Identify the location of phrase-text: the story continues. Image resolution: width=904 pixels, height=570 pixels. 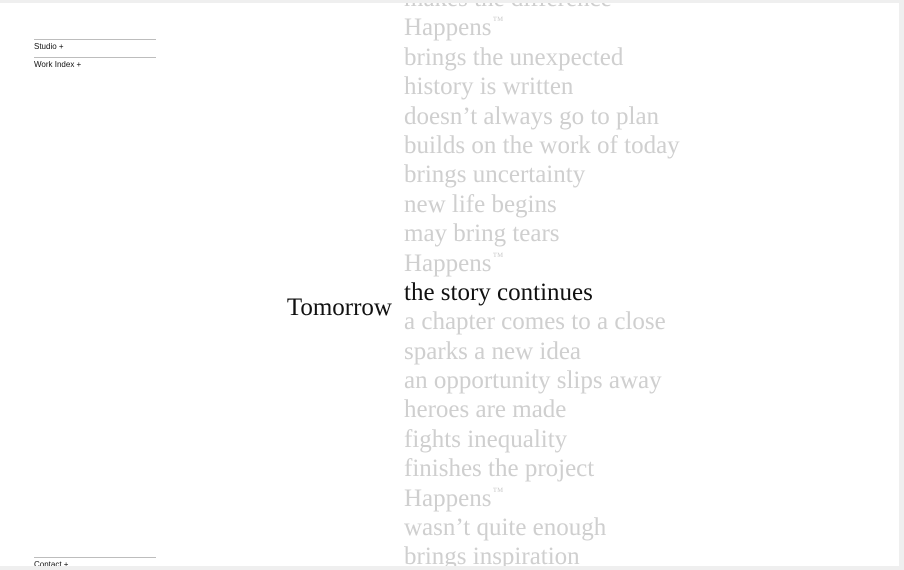
(498, 292).